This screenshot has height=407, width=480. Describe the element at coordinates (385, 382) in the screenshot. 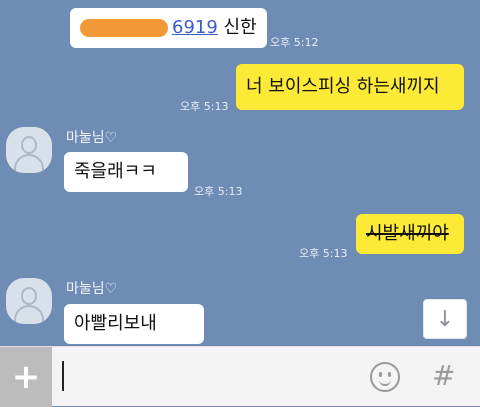

I see `emoji-mouth` at that location.